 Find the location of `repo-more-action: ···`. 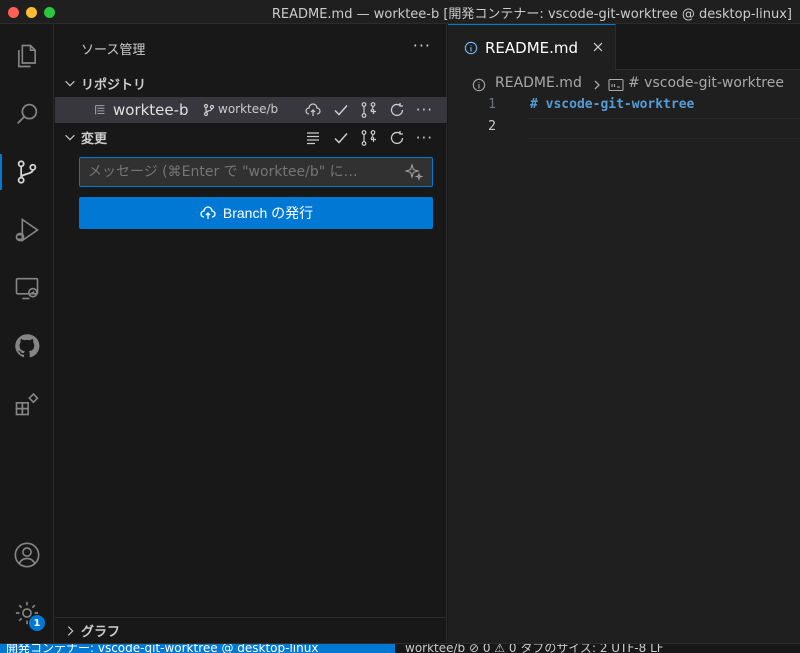

repo-more-action: ··· is located at coordinates (424, 110).